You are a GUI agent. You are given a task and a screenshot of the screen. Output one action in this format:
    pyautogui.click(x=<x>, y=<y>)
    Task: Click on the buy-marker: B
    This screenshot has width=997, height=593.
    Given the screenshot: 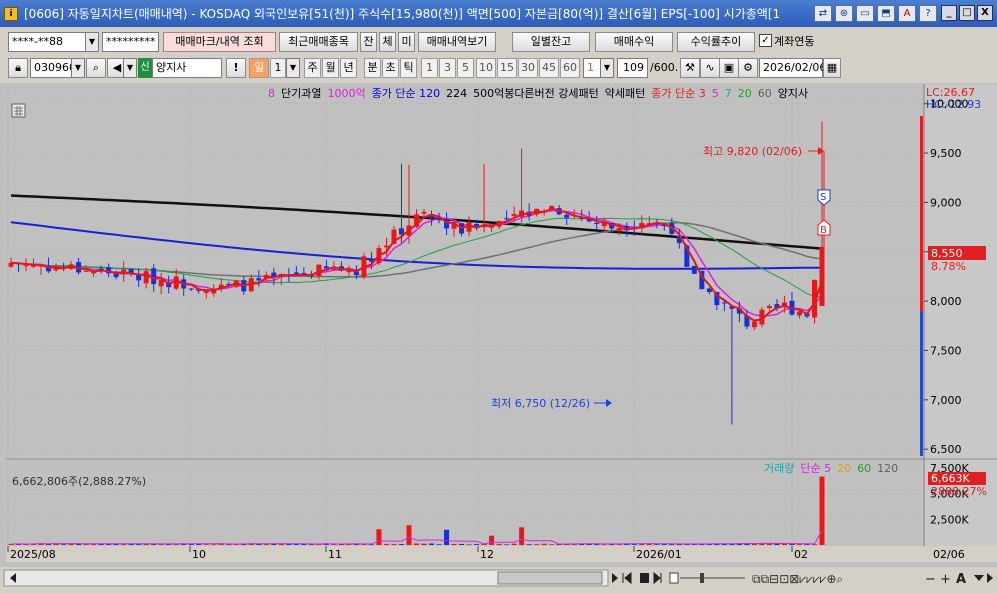 What is the action you would take?
    pyautogui.click(x=823, y=230)
    